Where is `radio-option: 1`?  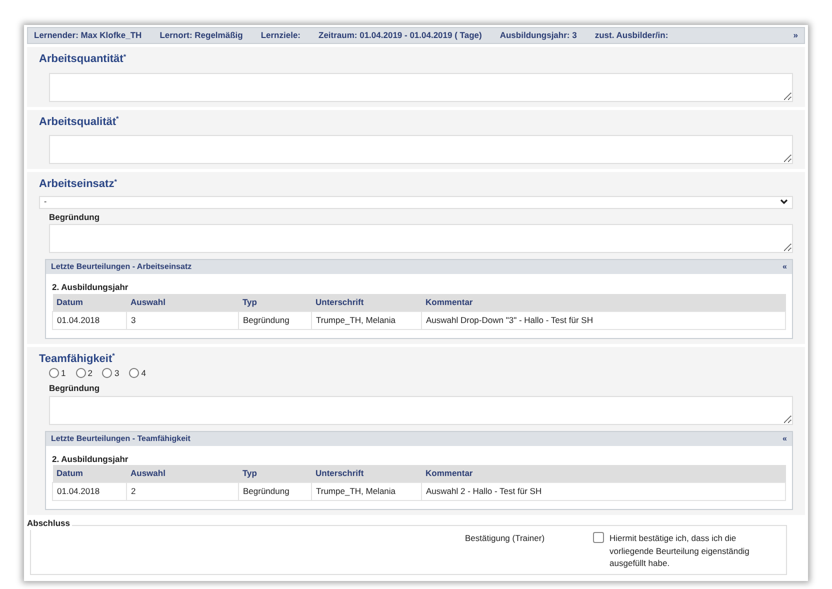
radio-option: 1 is located at coordinates (57, 373).